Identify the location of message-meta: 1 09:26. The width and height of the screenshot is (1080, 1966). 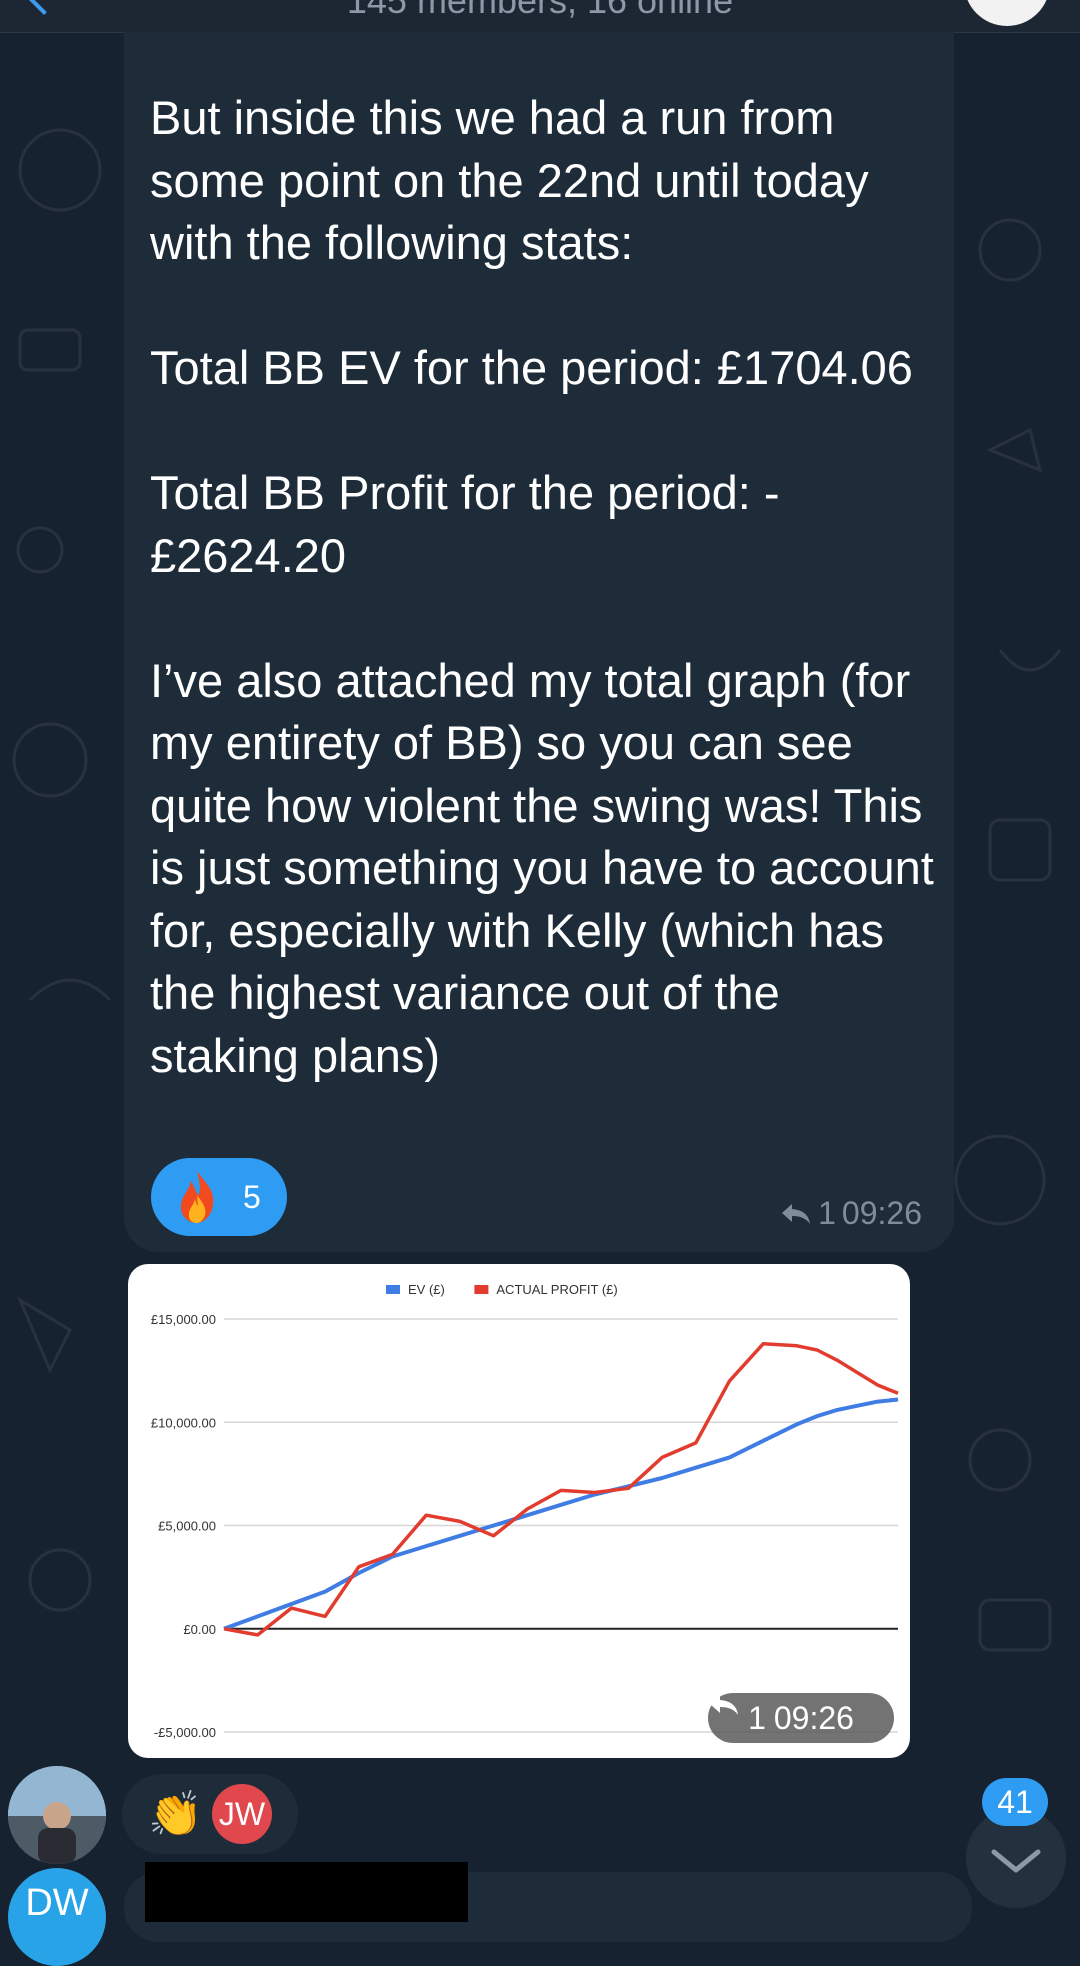
(851, 1213).